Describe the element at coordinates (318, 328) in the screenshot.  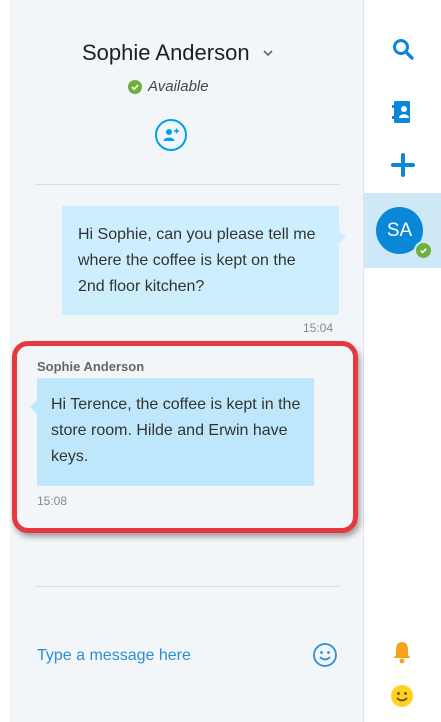
I see `outgoing-message-time: 15:04` at that location.